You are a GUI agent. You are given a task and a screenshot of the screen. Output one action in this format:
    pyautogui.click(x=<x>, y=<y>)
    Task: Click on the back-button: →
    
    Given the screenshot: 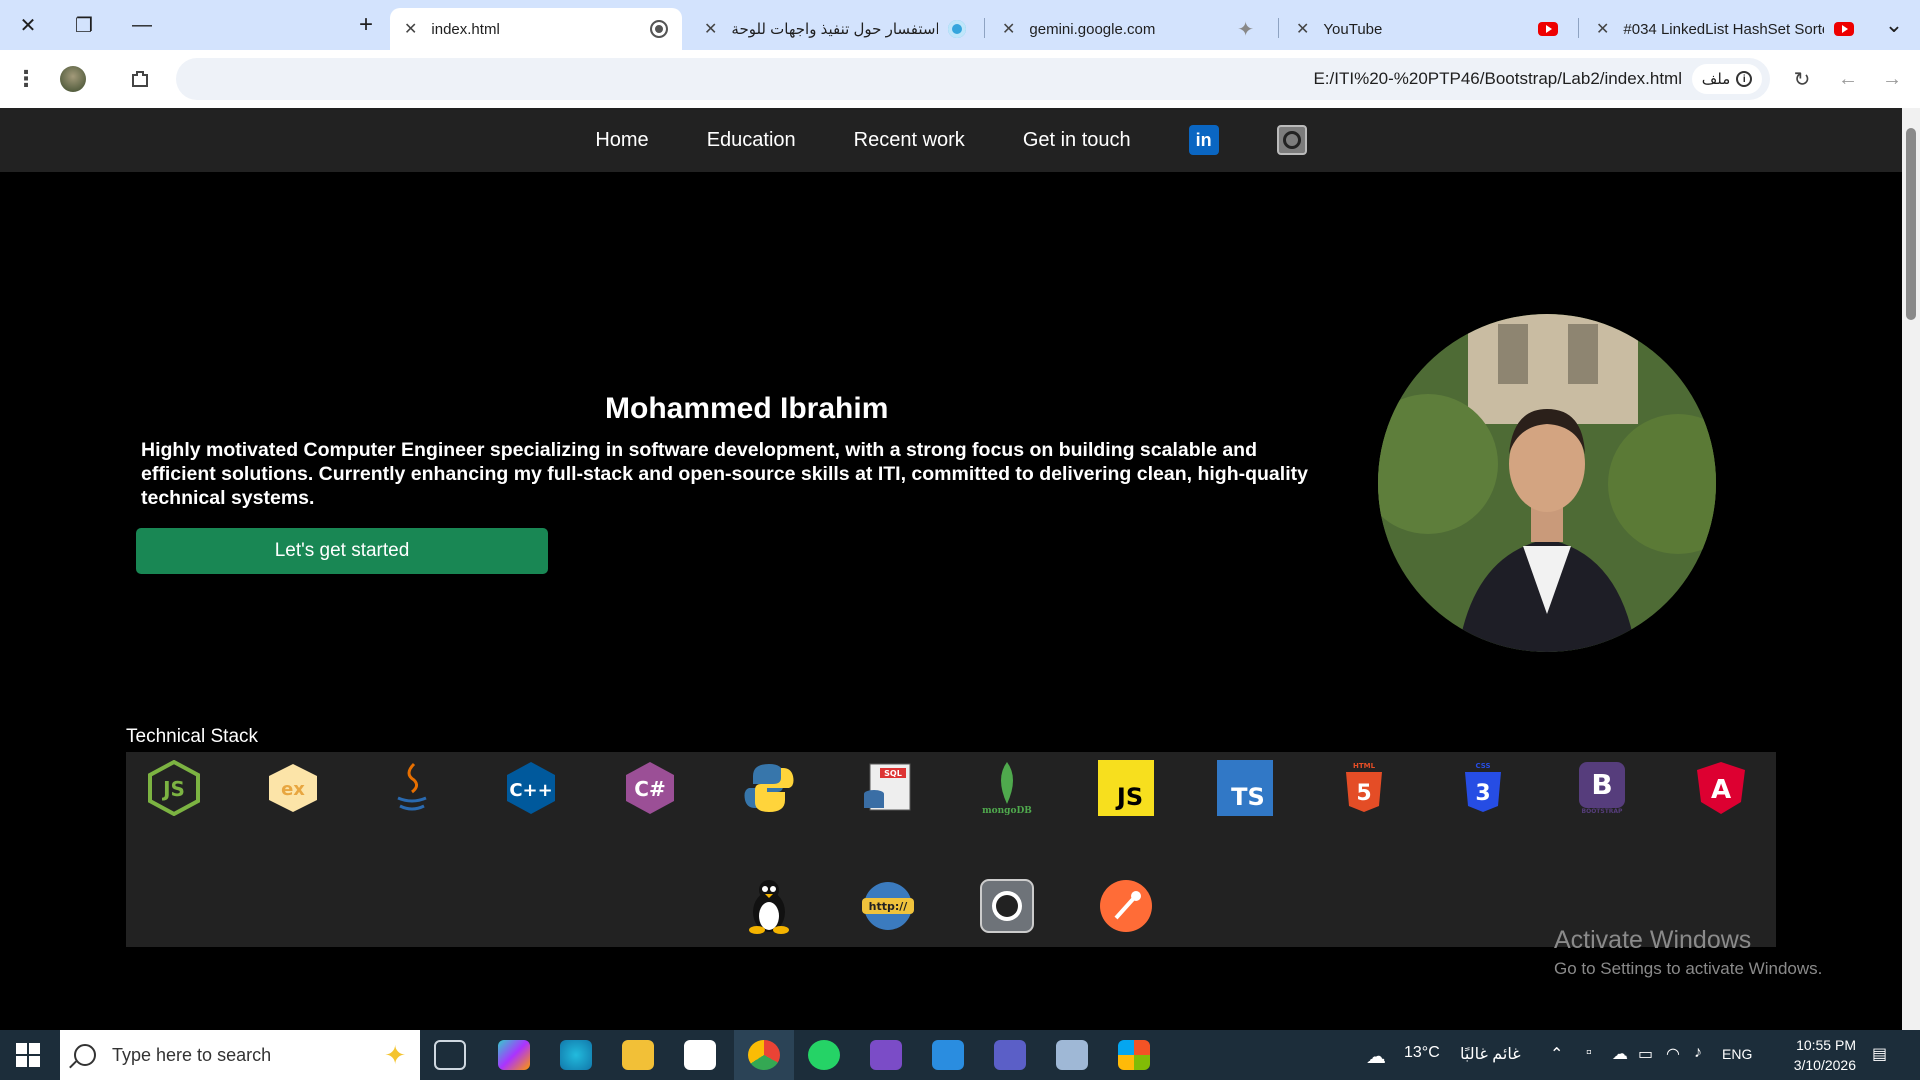 What is the action you would take?
    pyautogui.click(x=1892, y=79)
    